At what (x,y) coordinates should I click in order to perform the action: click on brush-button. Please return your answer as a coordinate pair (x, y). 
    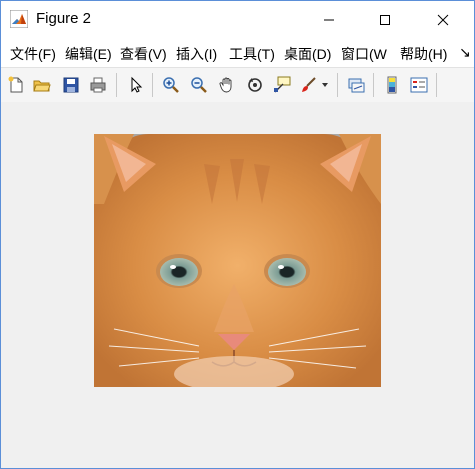
    Looking at the image, I should click on (309, 85).